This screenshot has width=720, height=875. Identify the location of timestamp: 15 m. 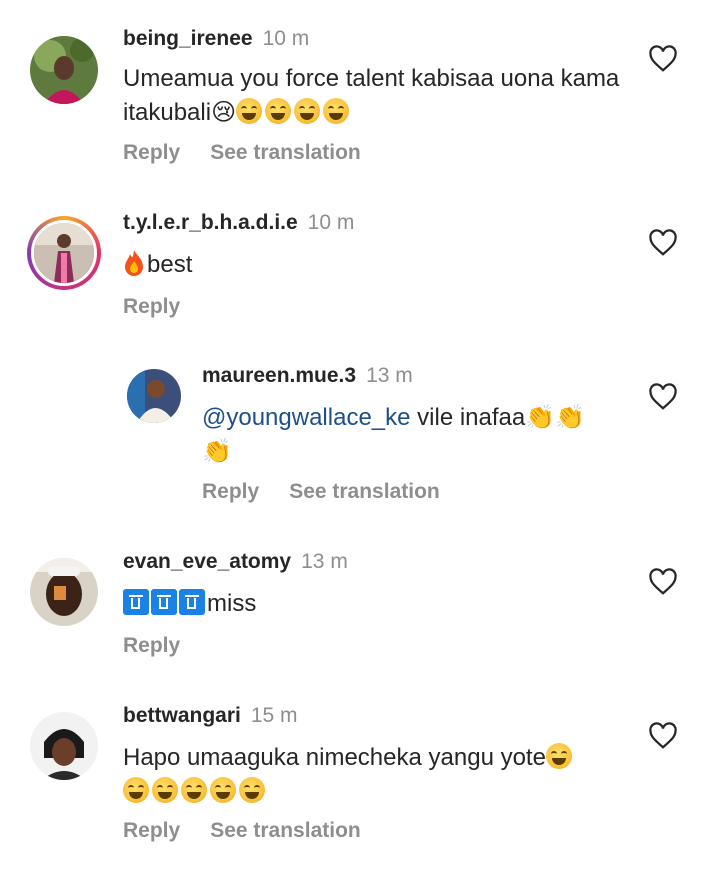
(274, 715).